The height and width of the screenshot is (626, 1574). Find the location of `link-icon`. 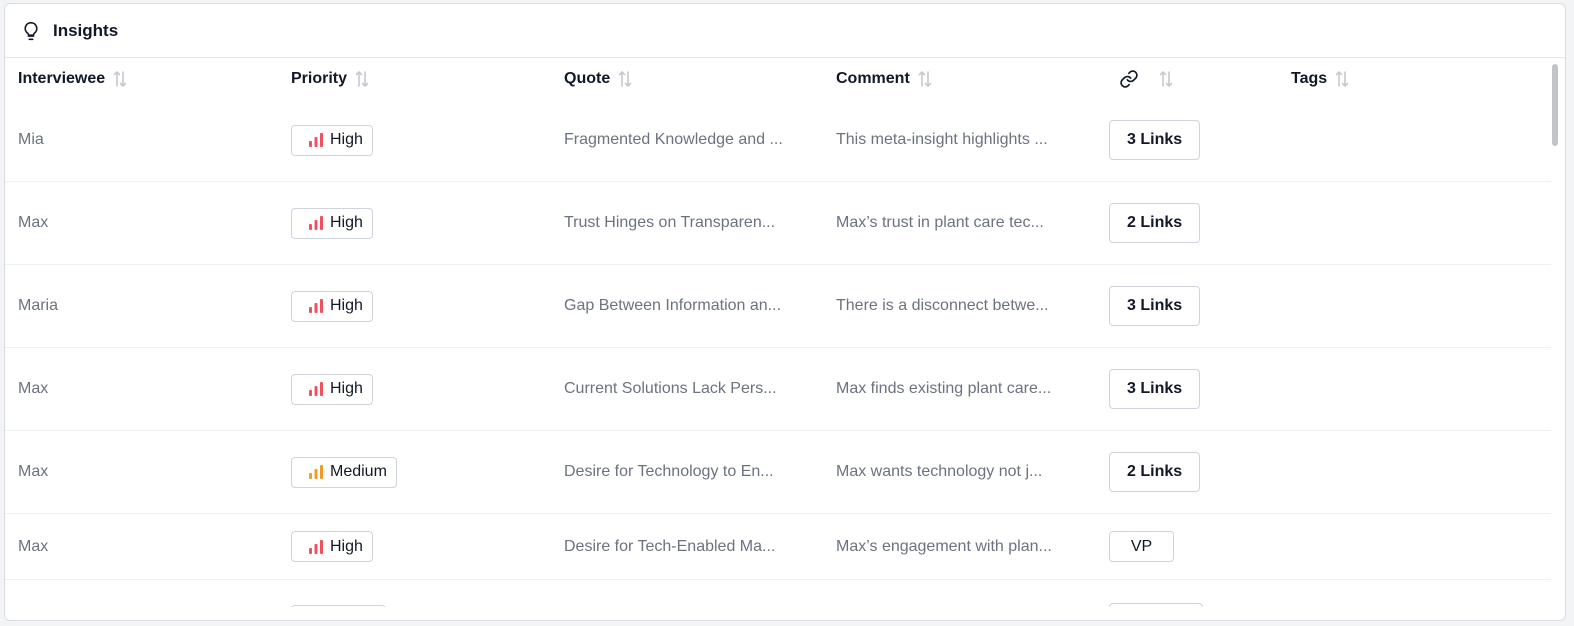

link-icon is located at coordinates (1129, 79).